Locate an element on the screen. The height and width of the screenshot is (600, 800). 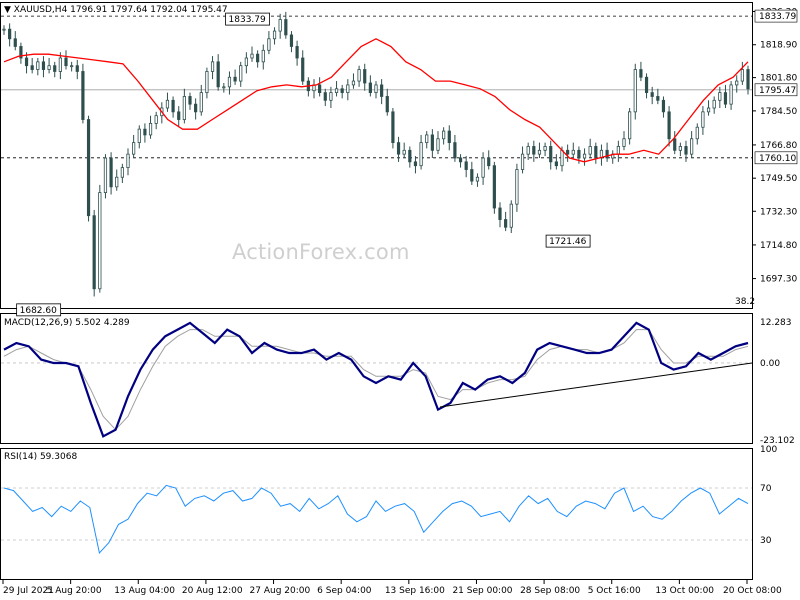
x-tick-label: 20 Aug 12:00 is located at coordinates (212, 591).